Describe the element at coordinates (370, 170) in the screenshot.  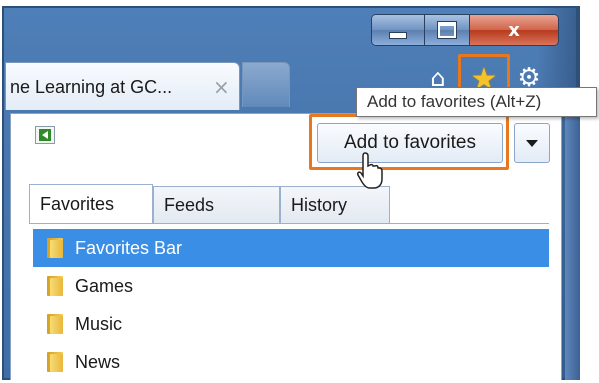
I see `cursor-icon` at that location.